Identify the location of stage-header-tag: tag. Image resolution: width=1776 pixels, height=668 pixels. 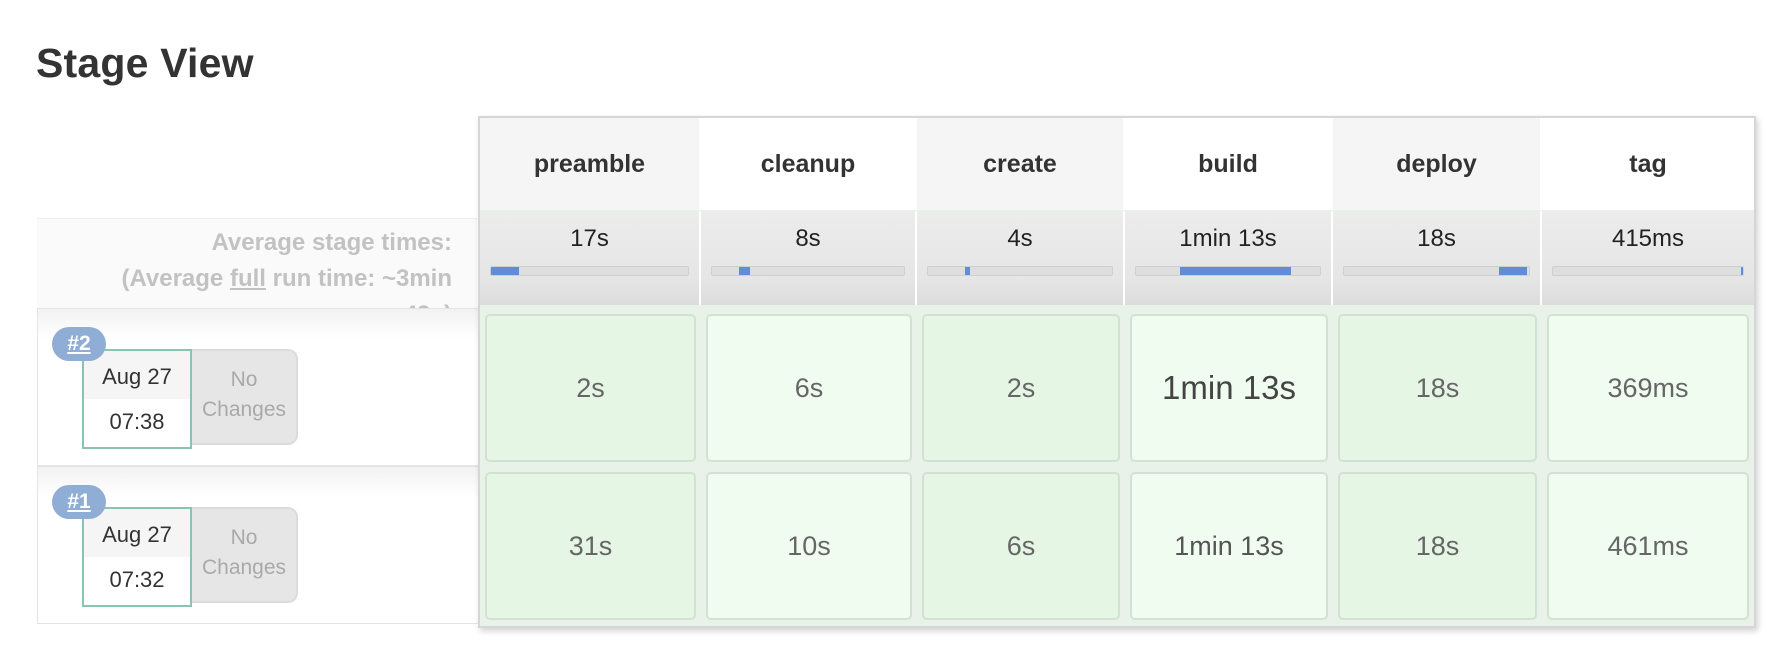
(1648, 164).